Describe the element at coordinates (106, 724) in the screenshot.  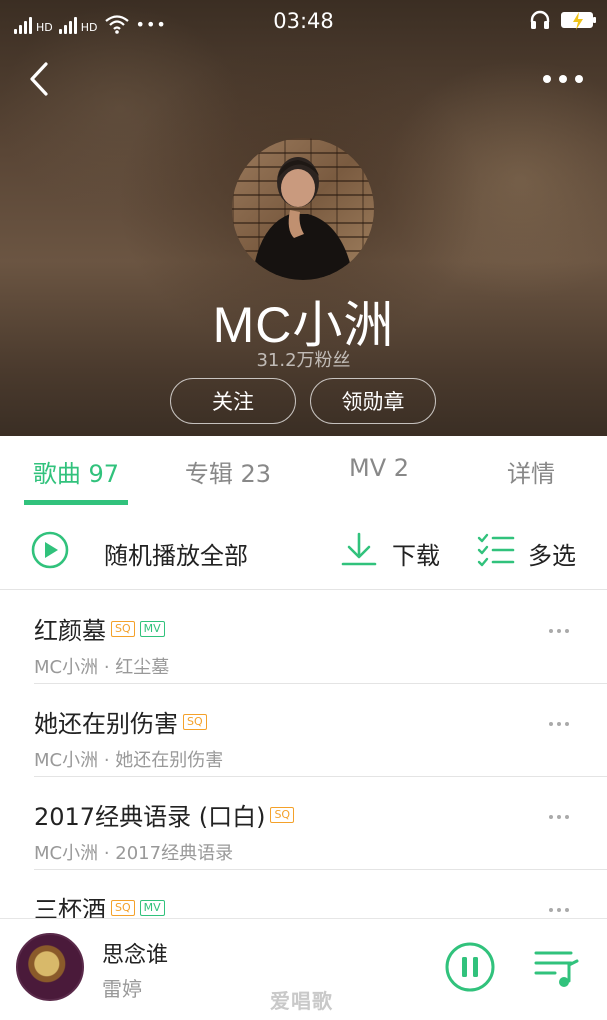
I see `song-title: 她还在别伤害` at that location.